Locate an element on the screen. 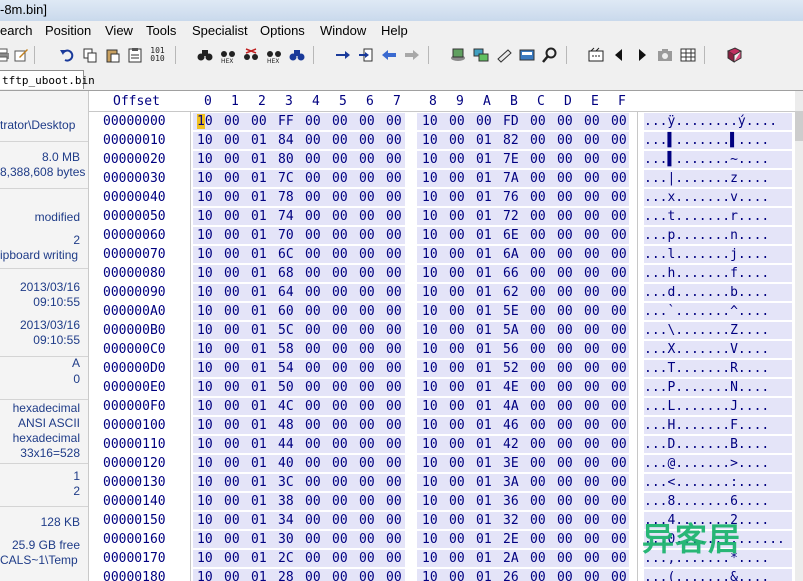  menu-specialist: Specialist is located at coordinates (220, 30).